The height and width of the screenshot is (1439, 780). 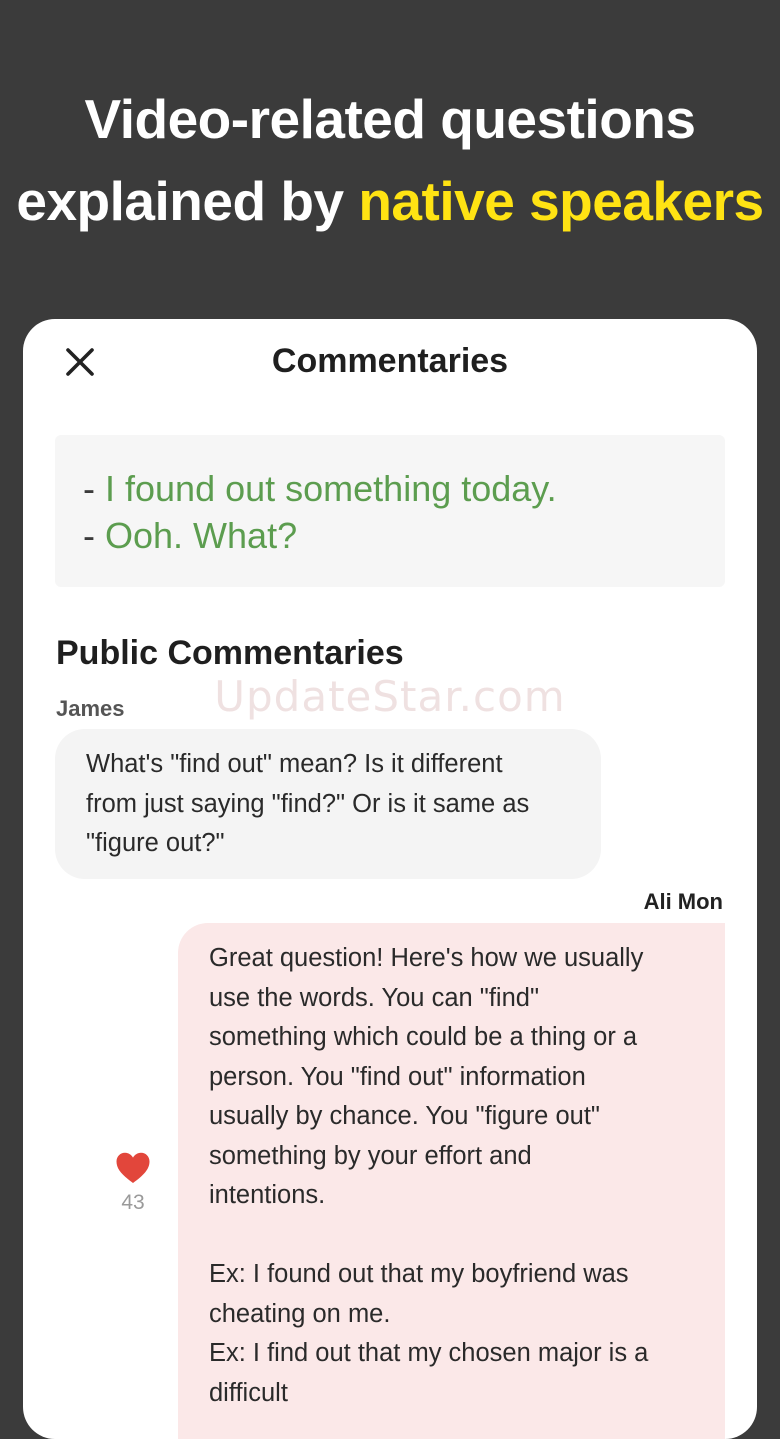 I want to click on comment-author: James, so click(x=90, y=708).